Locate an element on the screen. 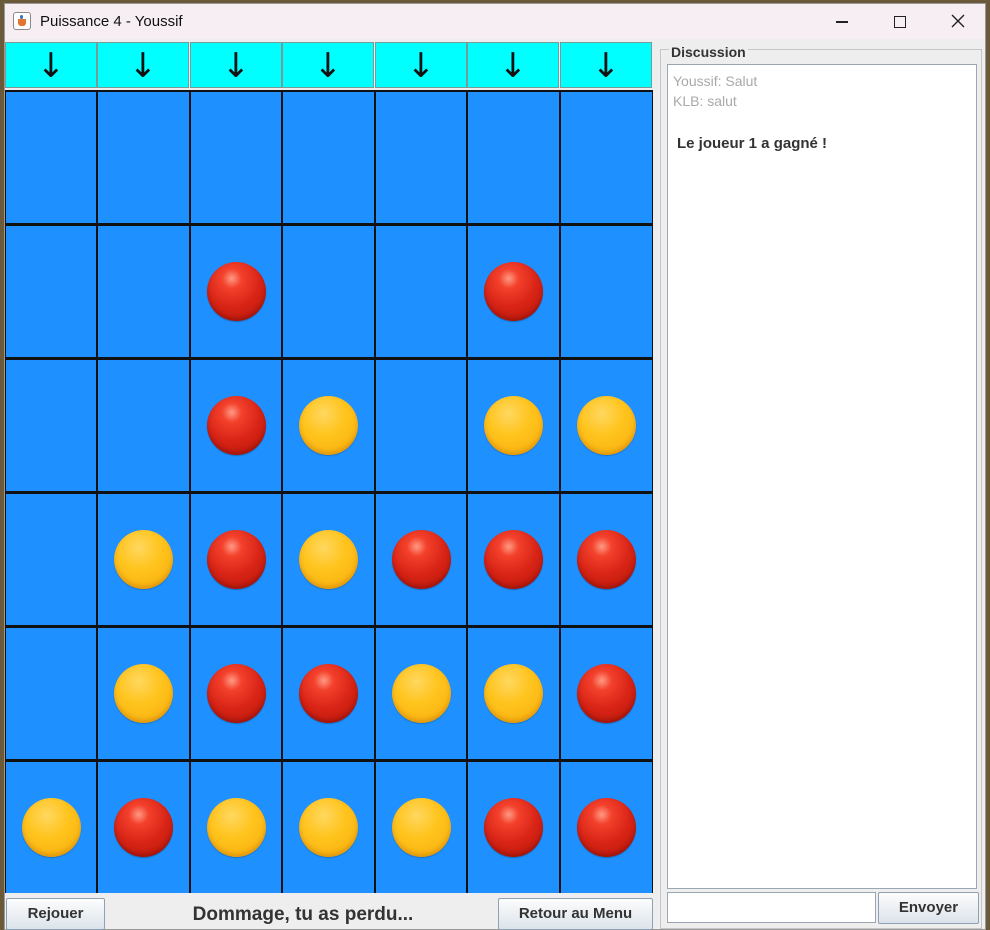 The height and width of the screenshot is (930, 990). window-title: Puissance 4 - Youssif is located at coordinates (111, 21).